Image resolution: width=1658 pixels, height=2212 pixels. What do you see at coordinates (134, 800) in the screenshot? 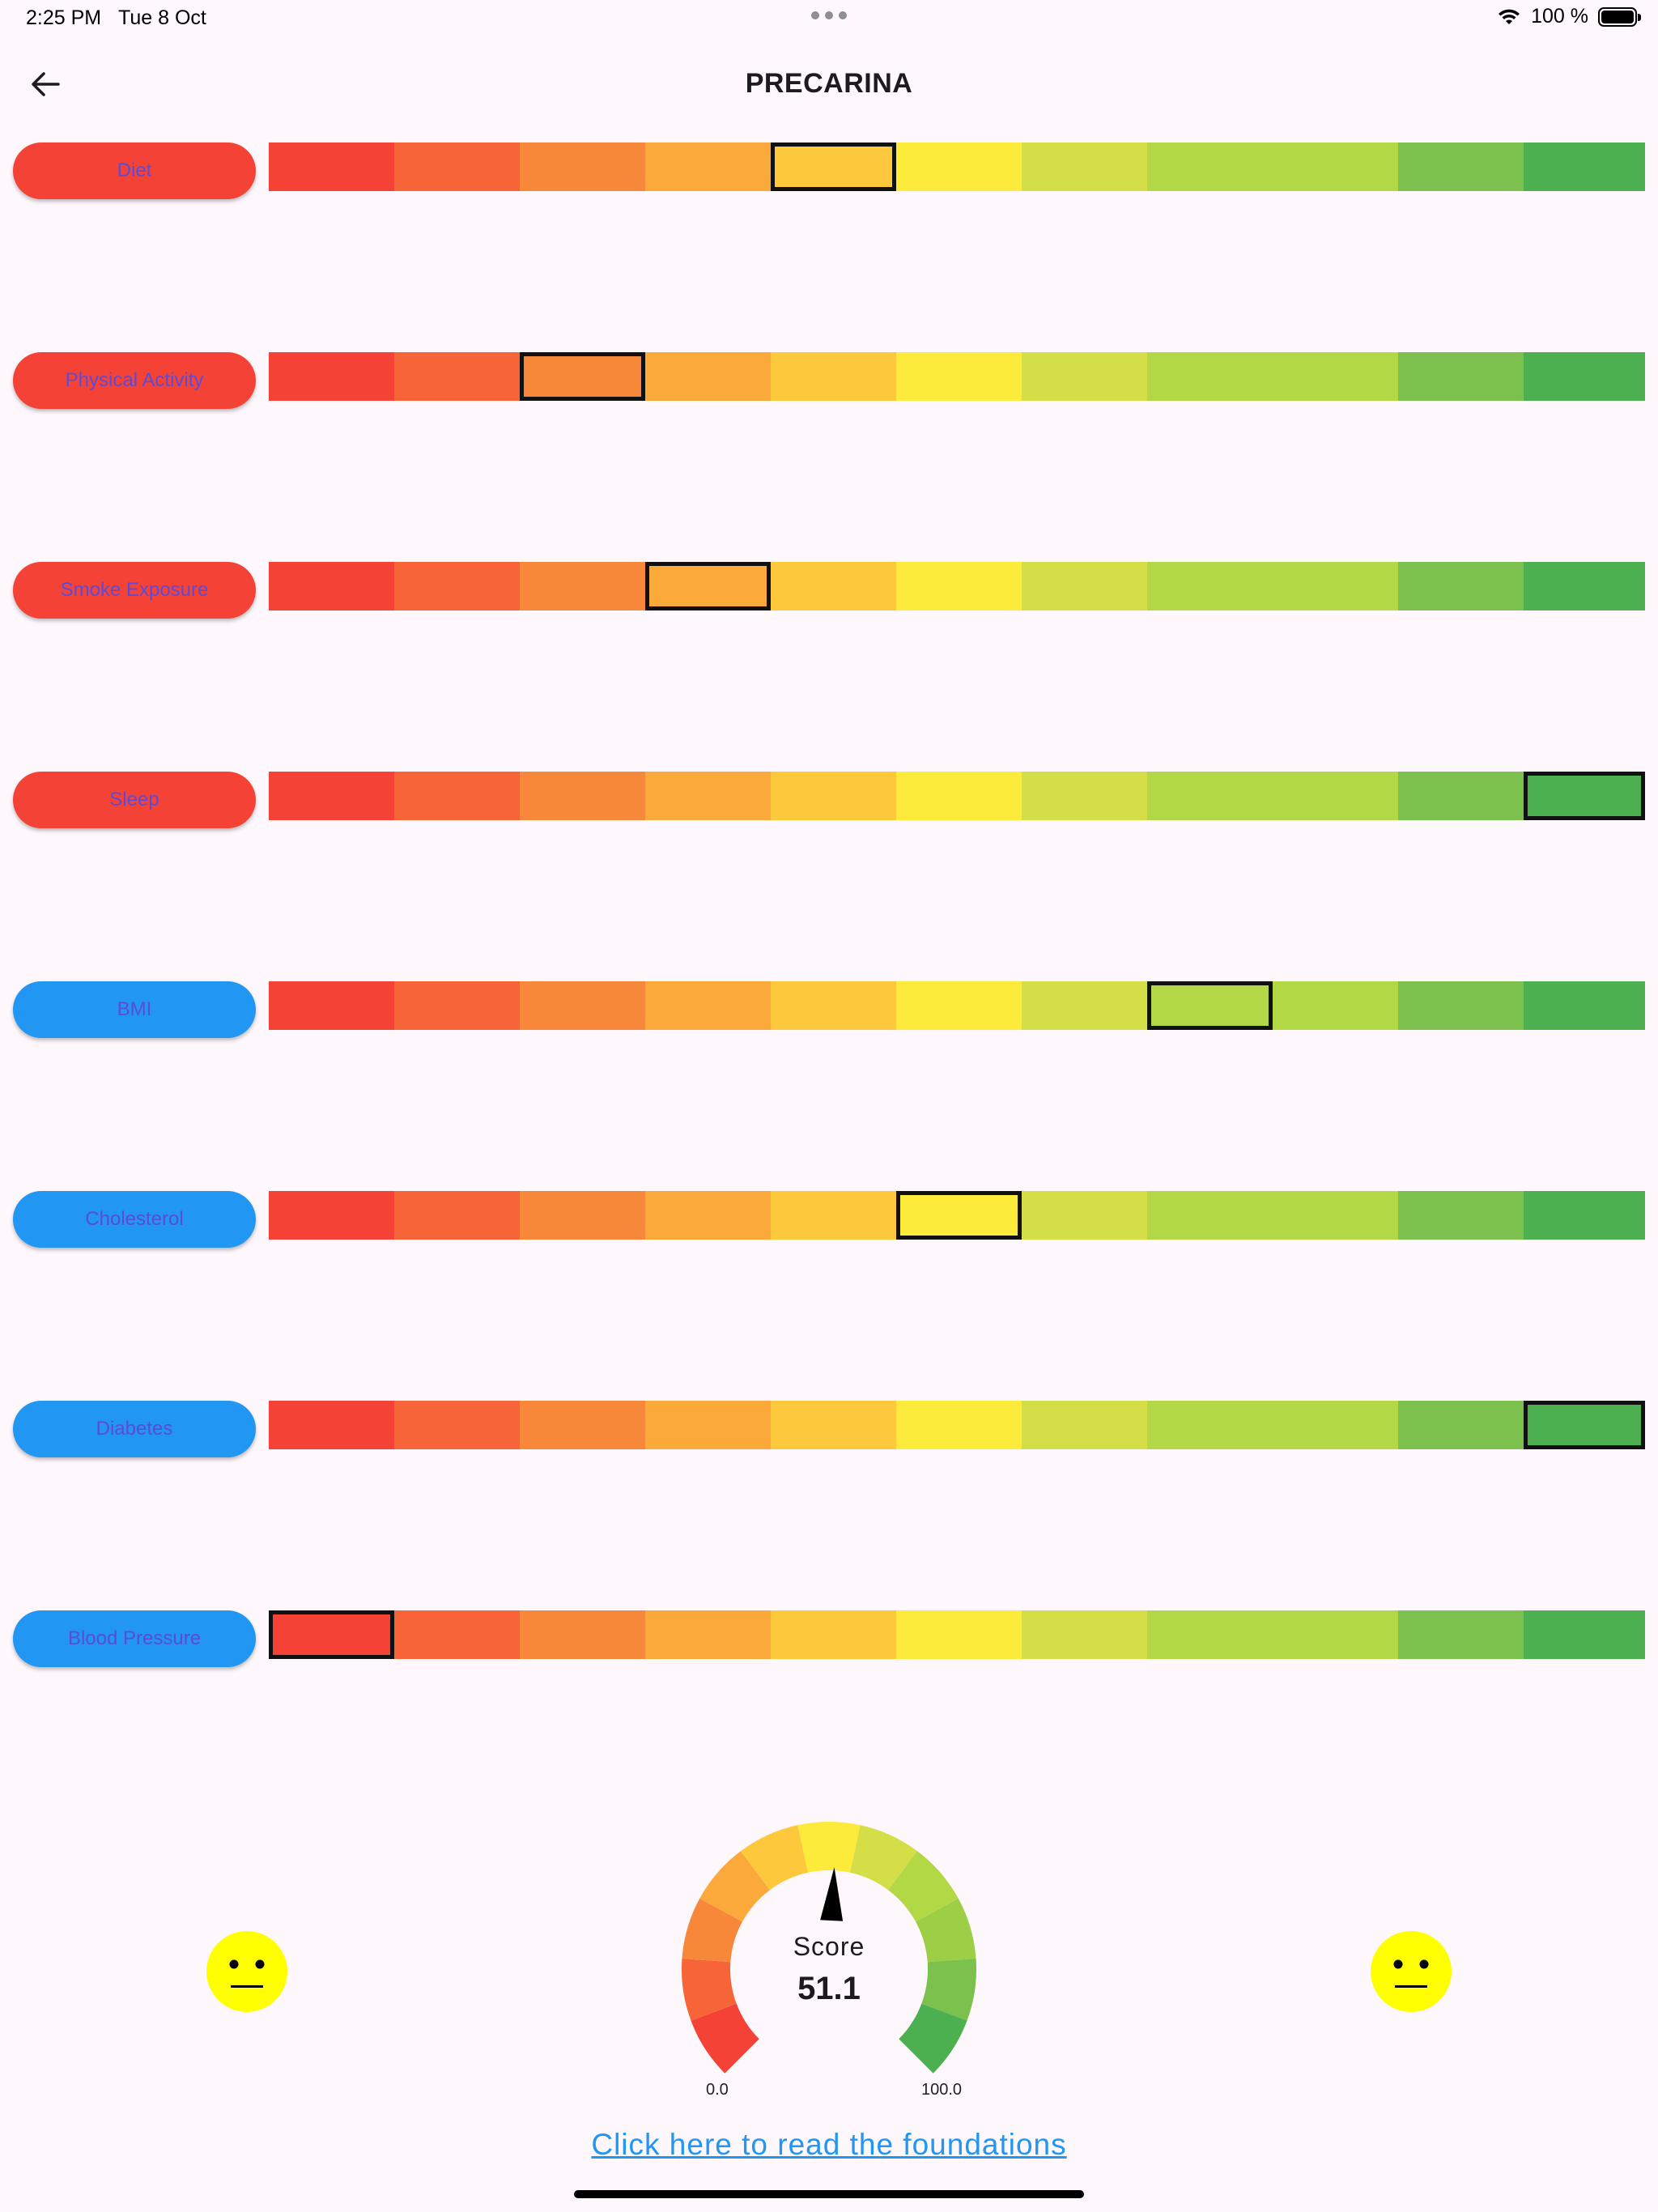
I see `category-button: Sleep` at bounding box center [134, 800].